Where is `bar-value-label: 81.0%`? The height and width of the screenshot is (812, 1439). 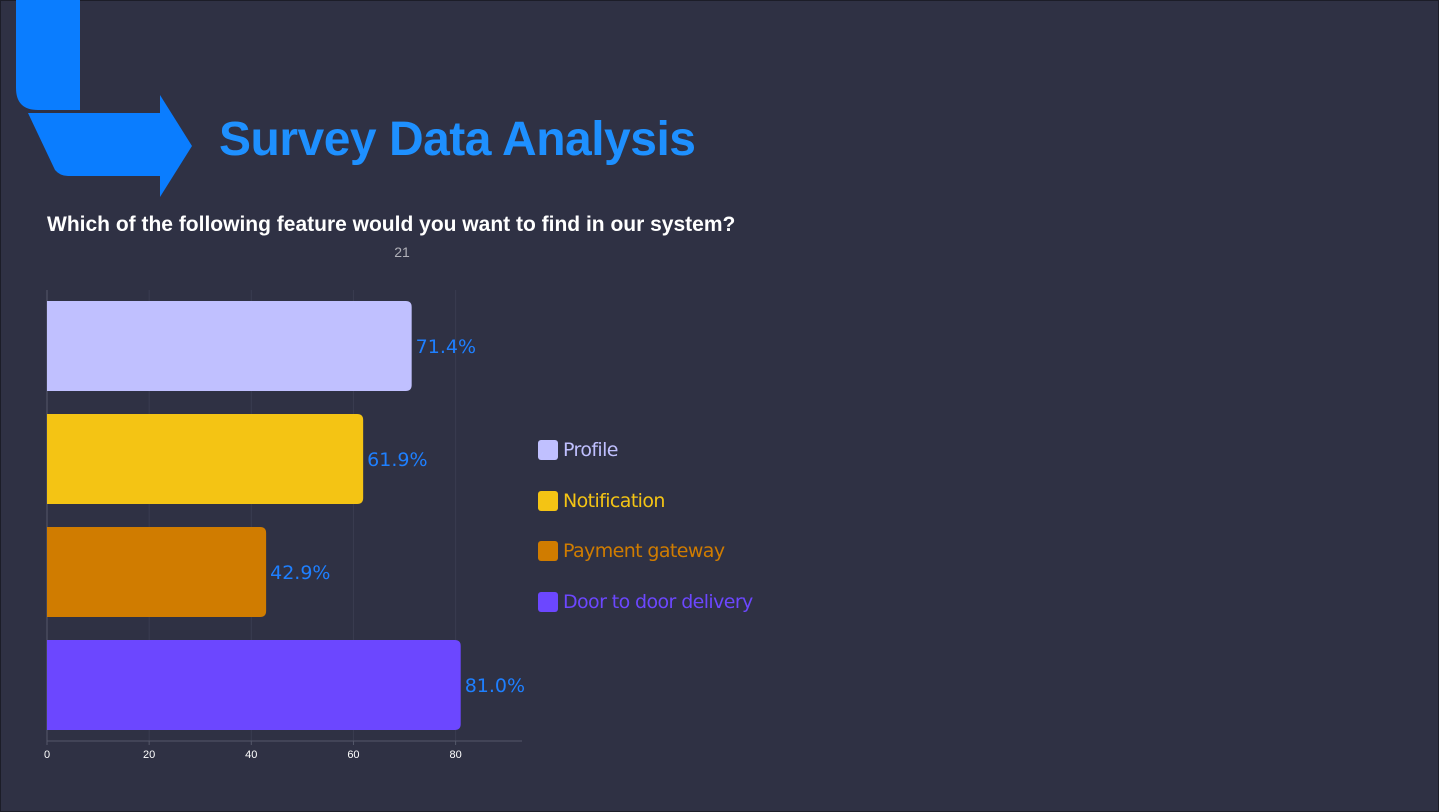
bar-value-label: 81.0% is located at coordinates (495, 686).